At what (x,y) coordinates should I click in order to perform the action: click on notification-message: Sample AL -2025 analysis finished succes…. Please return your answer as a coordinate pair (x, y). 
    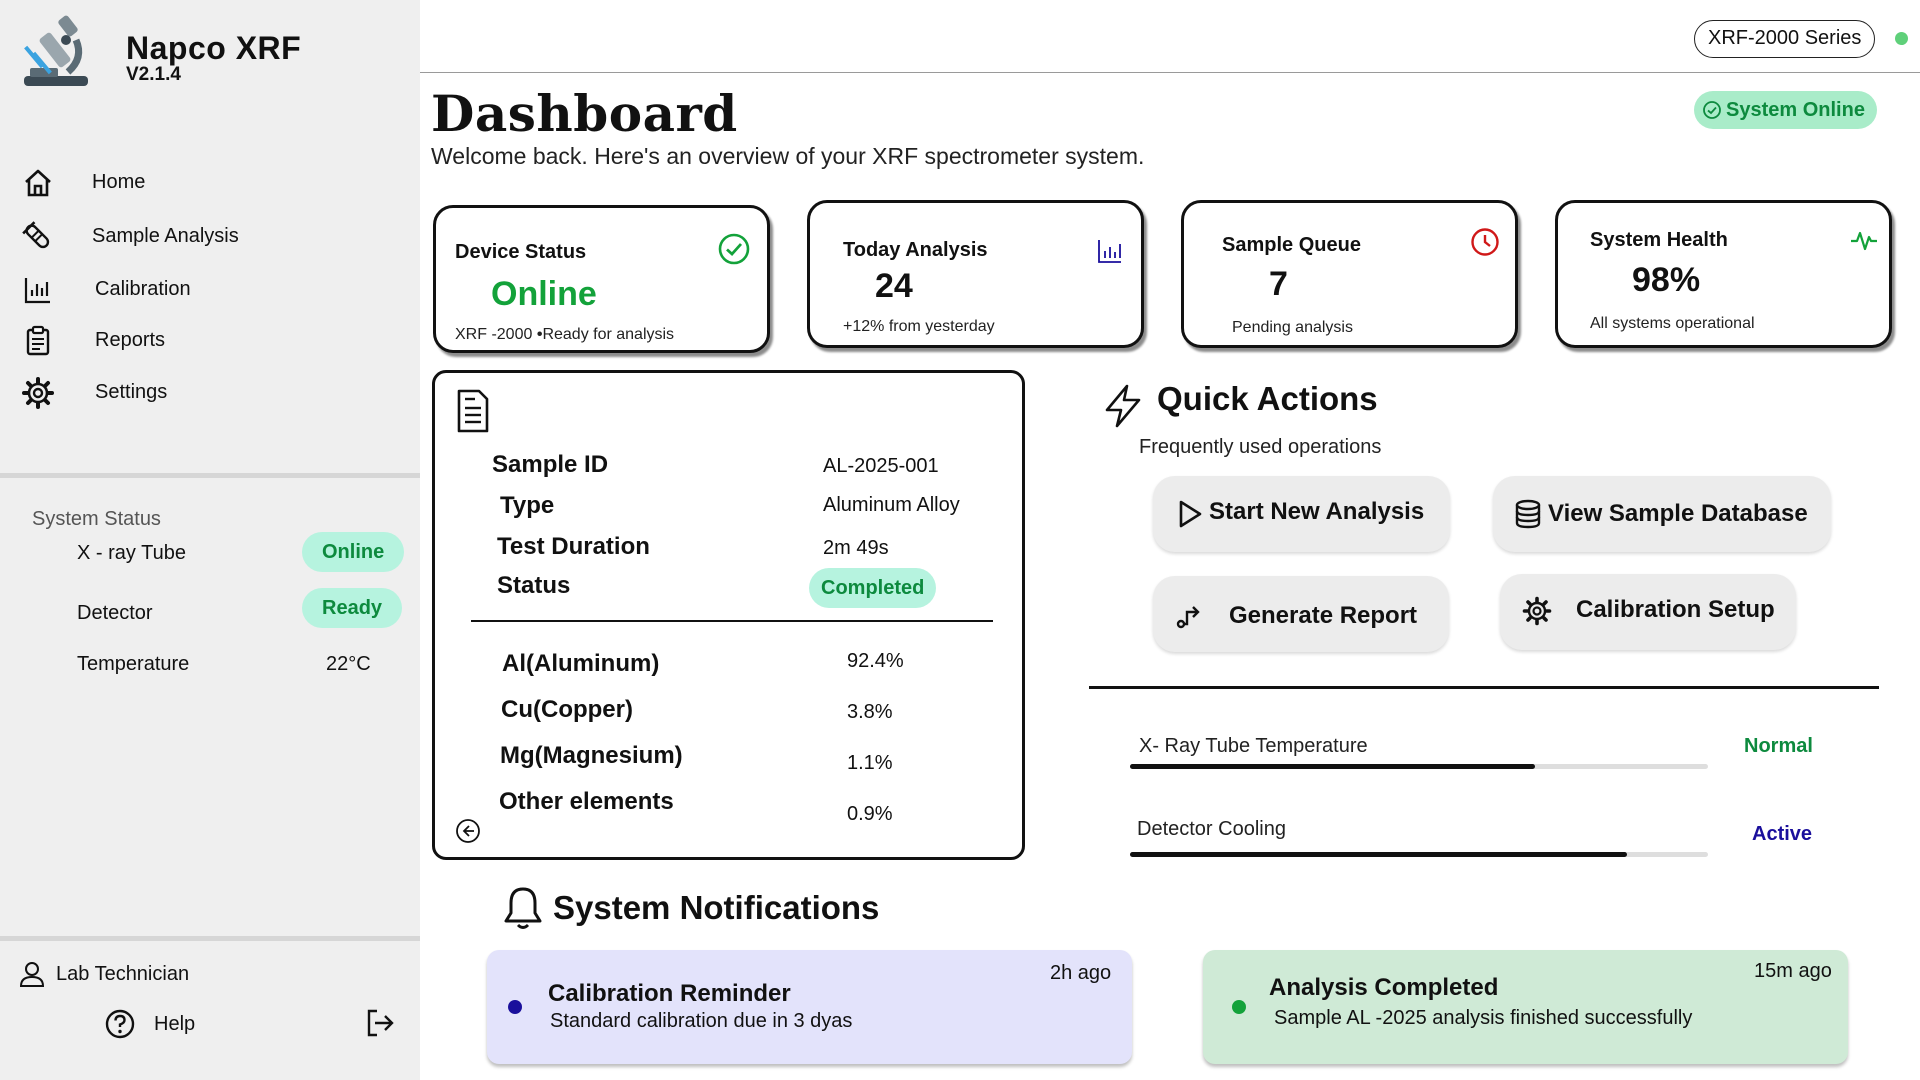
    Looking at the image, I should click on (1483, 1018).